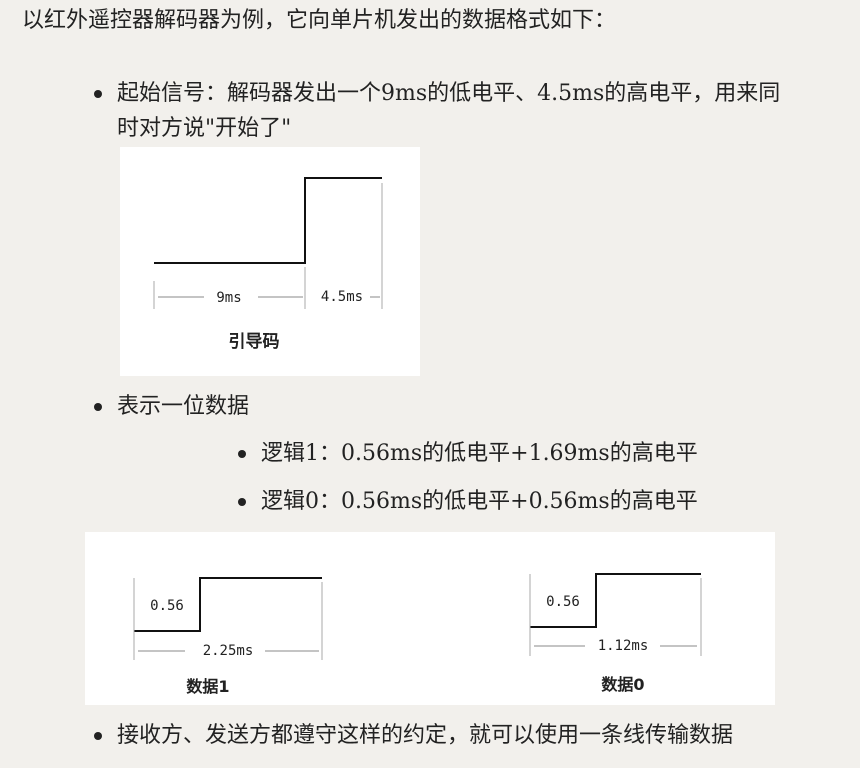 Image resolution: width=860 pixels, height=768 pixels. Describe the element at coordinates (563, 602) in the screenshot. I see `bit0-low-duration-label: 0.56` at that location.